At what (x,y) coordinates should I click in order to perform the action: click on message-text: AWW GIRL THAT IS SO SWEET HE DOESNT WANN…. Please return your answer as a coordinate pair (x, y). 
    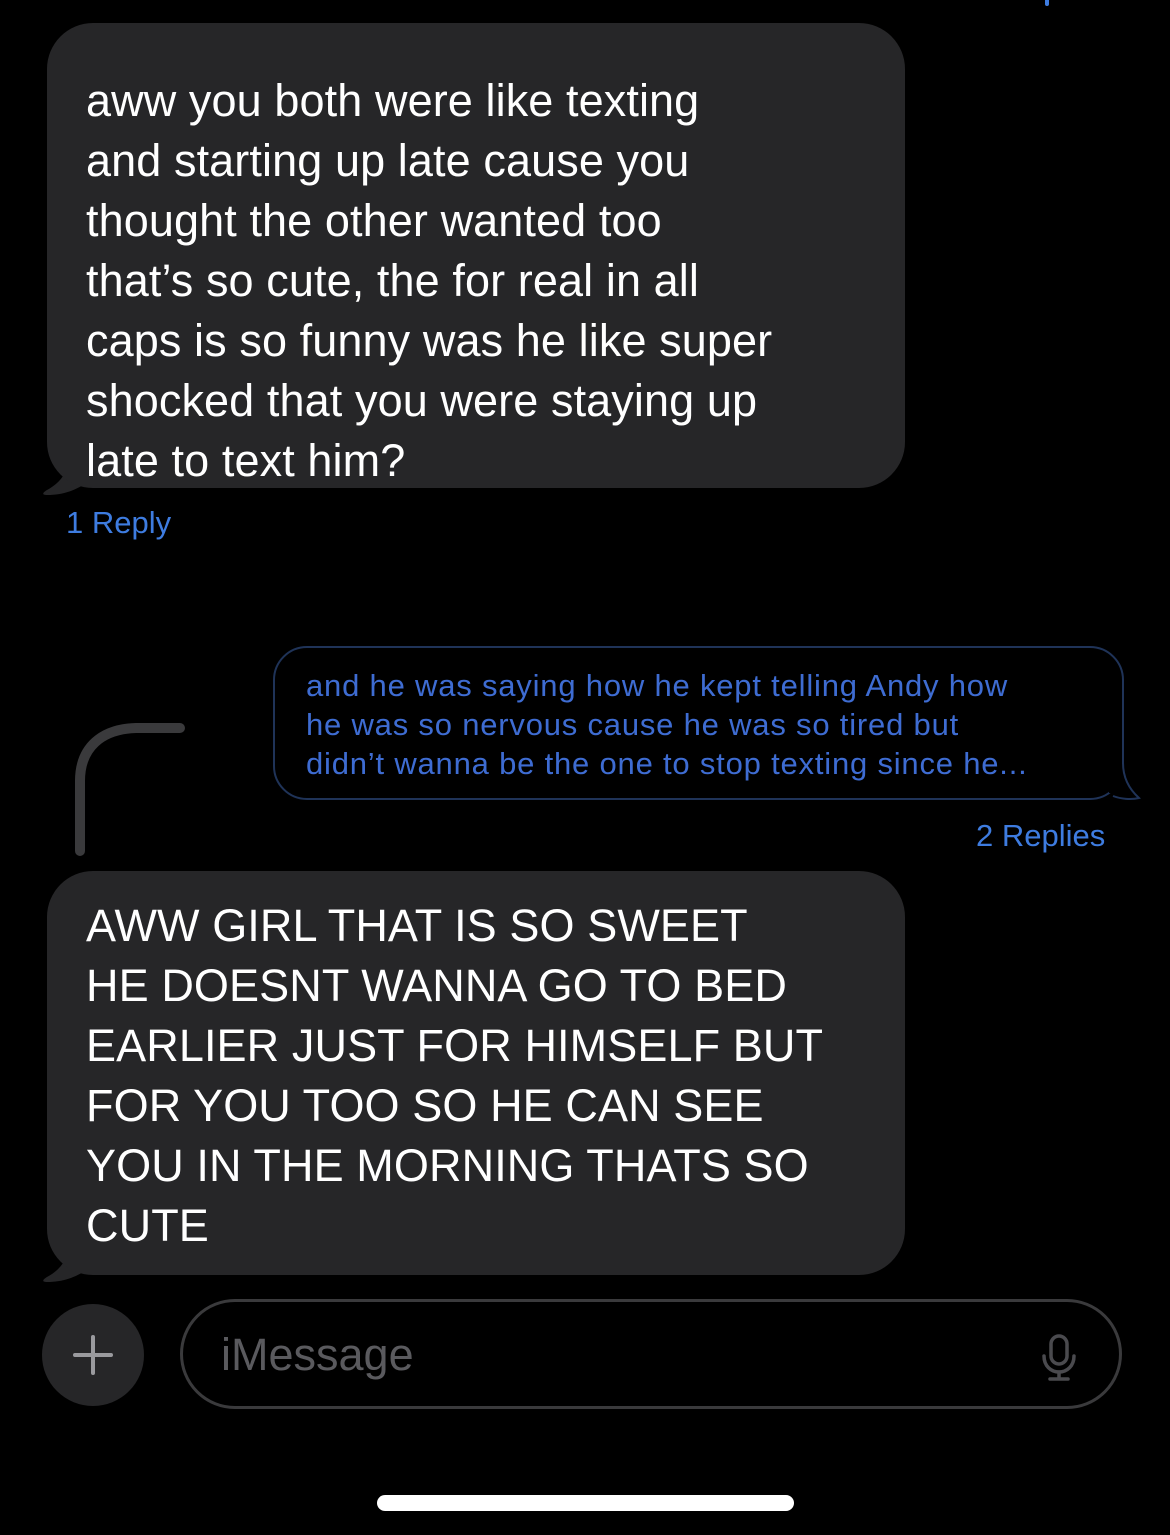
    Looking at the image, I should click on (455, 1075).